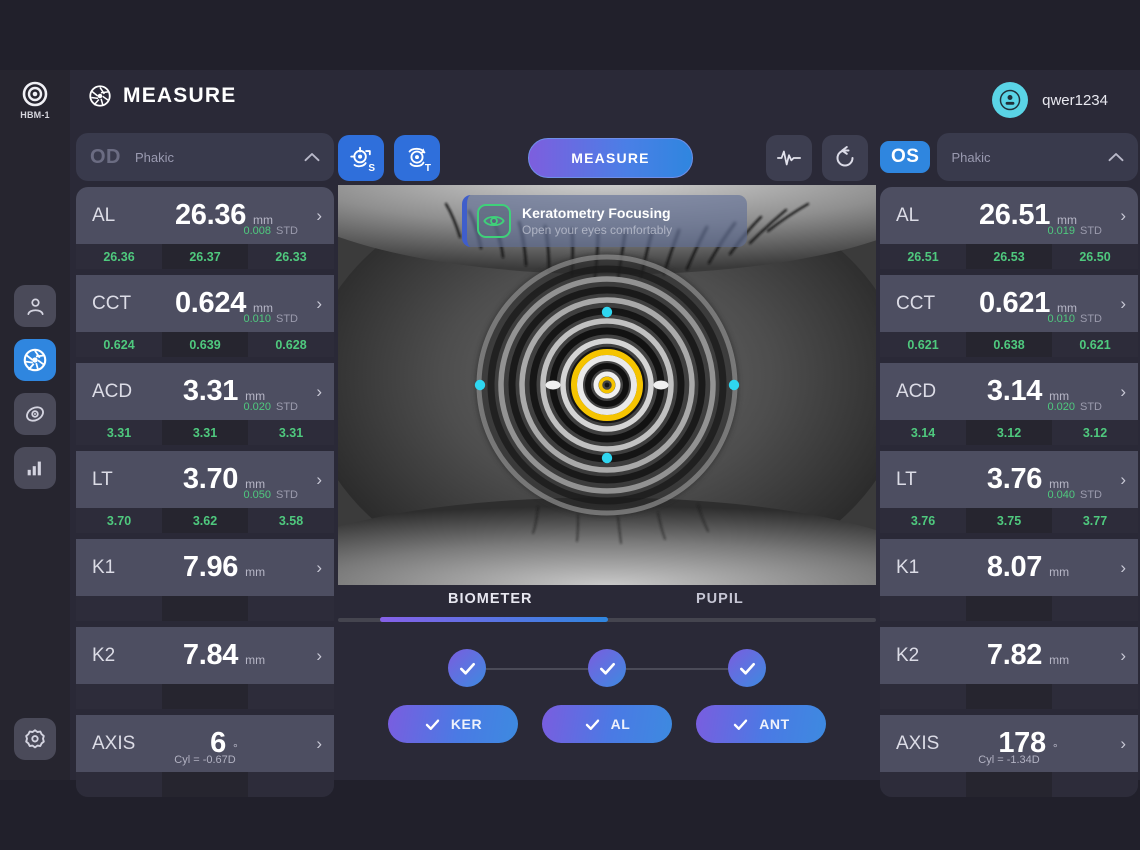 This screenshot has height=850, width=1140. I want to click on od-status-label: Phakic, so click(155, 157).